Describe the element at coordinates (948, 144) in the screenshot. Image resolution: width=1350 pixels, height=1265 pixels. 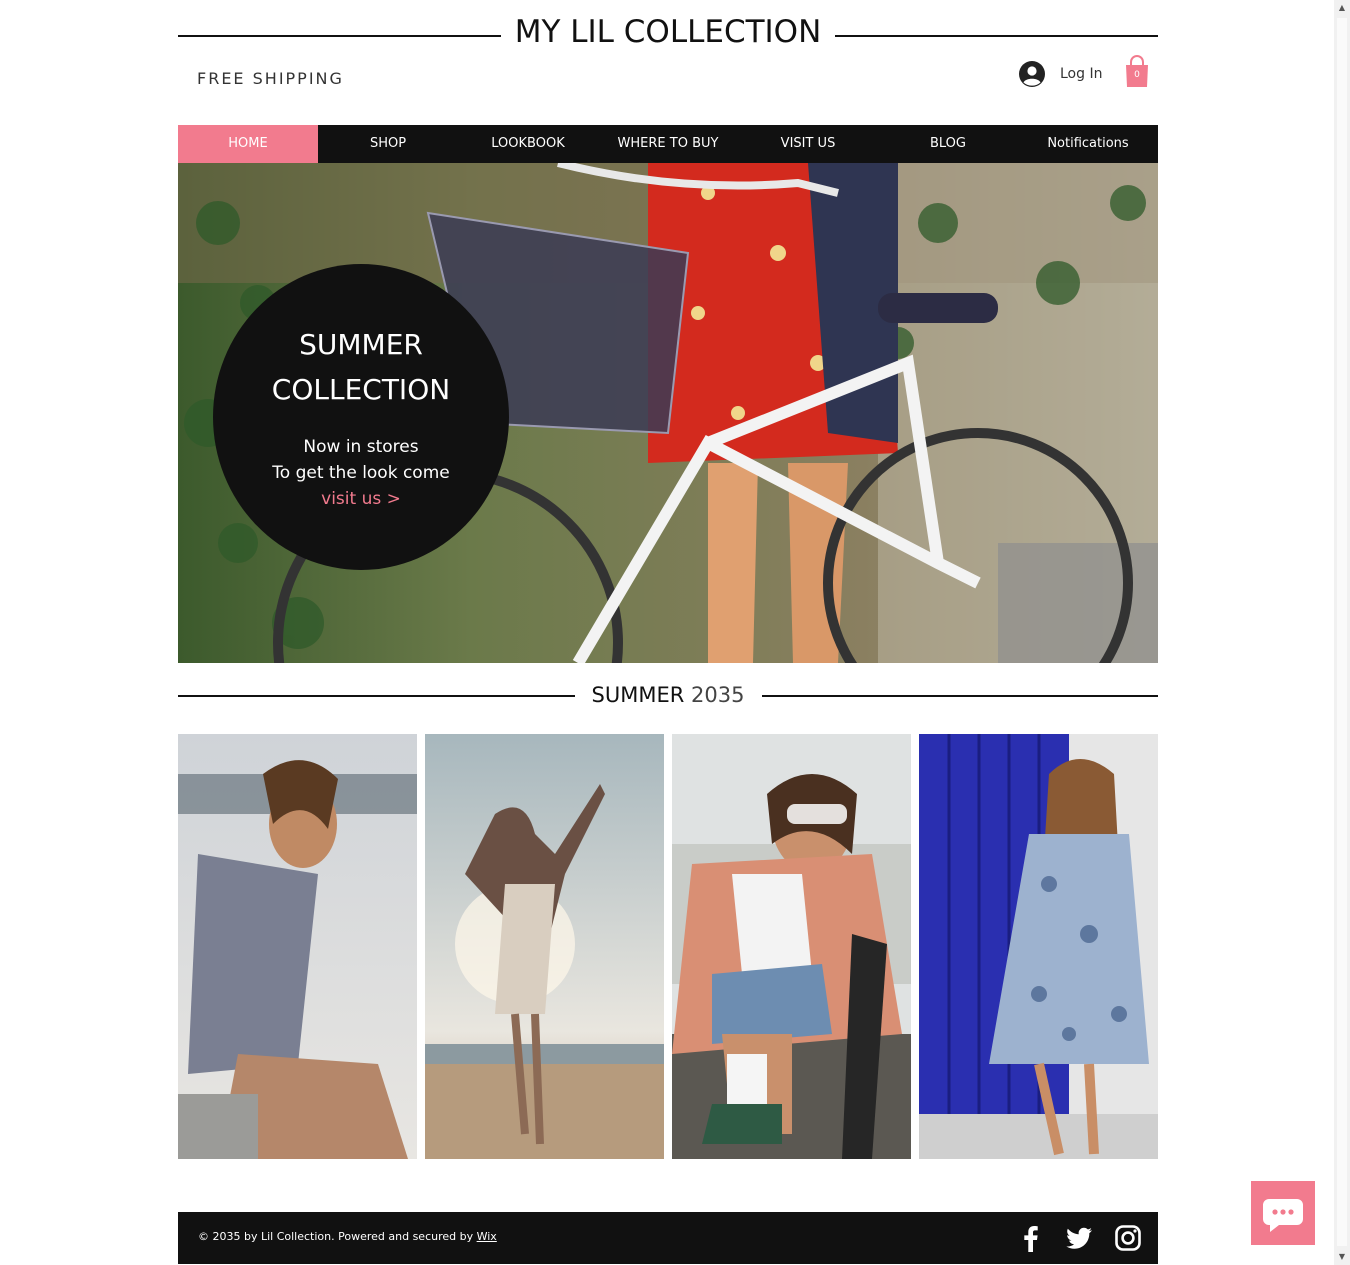
I see `nav-item-blog: BLOG` at that location.